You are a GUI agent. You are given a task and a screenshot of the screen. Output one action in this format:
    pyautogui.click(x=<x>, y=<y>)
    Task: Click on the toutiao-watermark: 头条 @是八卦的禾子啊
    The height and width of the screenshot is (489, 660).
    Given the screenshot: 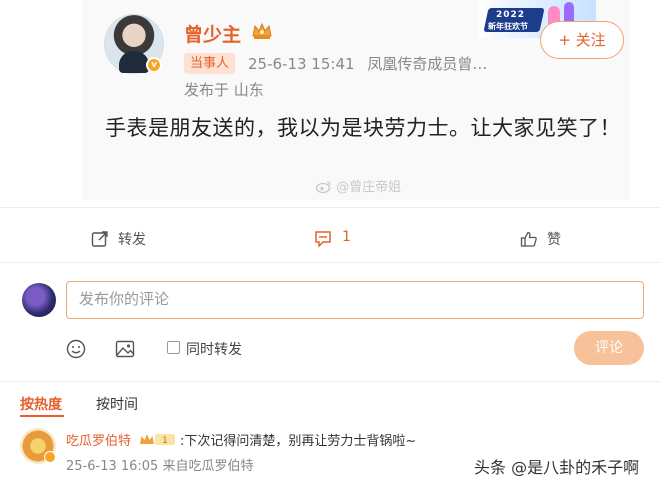 What is the action you would take?
    pyautogui.click(x=557, y=467)
    